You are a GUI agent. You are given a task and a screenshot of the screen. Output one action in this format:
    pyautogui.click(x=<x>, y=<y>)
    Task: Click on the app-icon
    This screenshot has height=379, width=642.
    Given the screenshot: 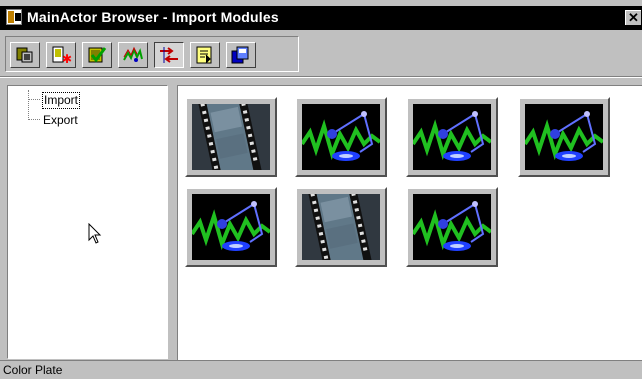 What is the action you would take?
    pyautogui.click(x=14, y=17)
    